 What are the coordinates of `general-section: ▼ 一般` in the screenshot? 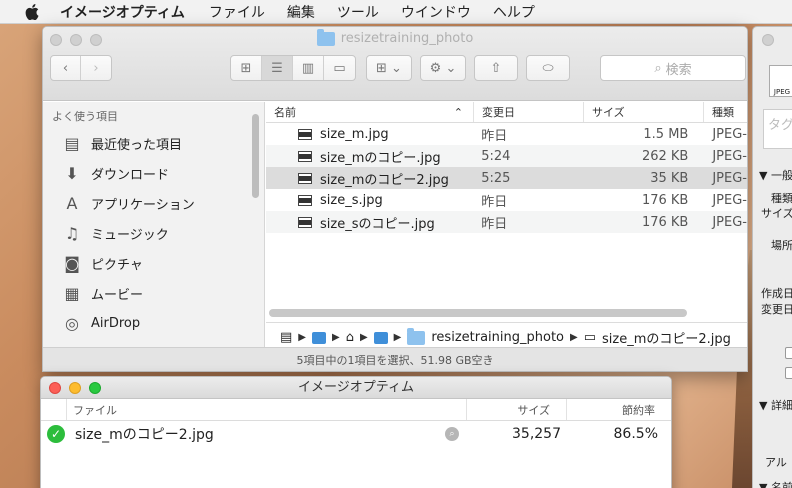 It's located at (775, 175).